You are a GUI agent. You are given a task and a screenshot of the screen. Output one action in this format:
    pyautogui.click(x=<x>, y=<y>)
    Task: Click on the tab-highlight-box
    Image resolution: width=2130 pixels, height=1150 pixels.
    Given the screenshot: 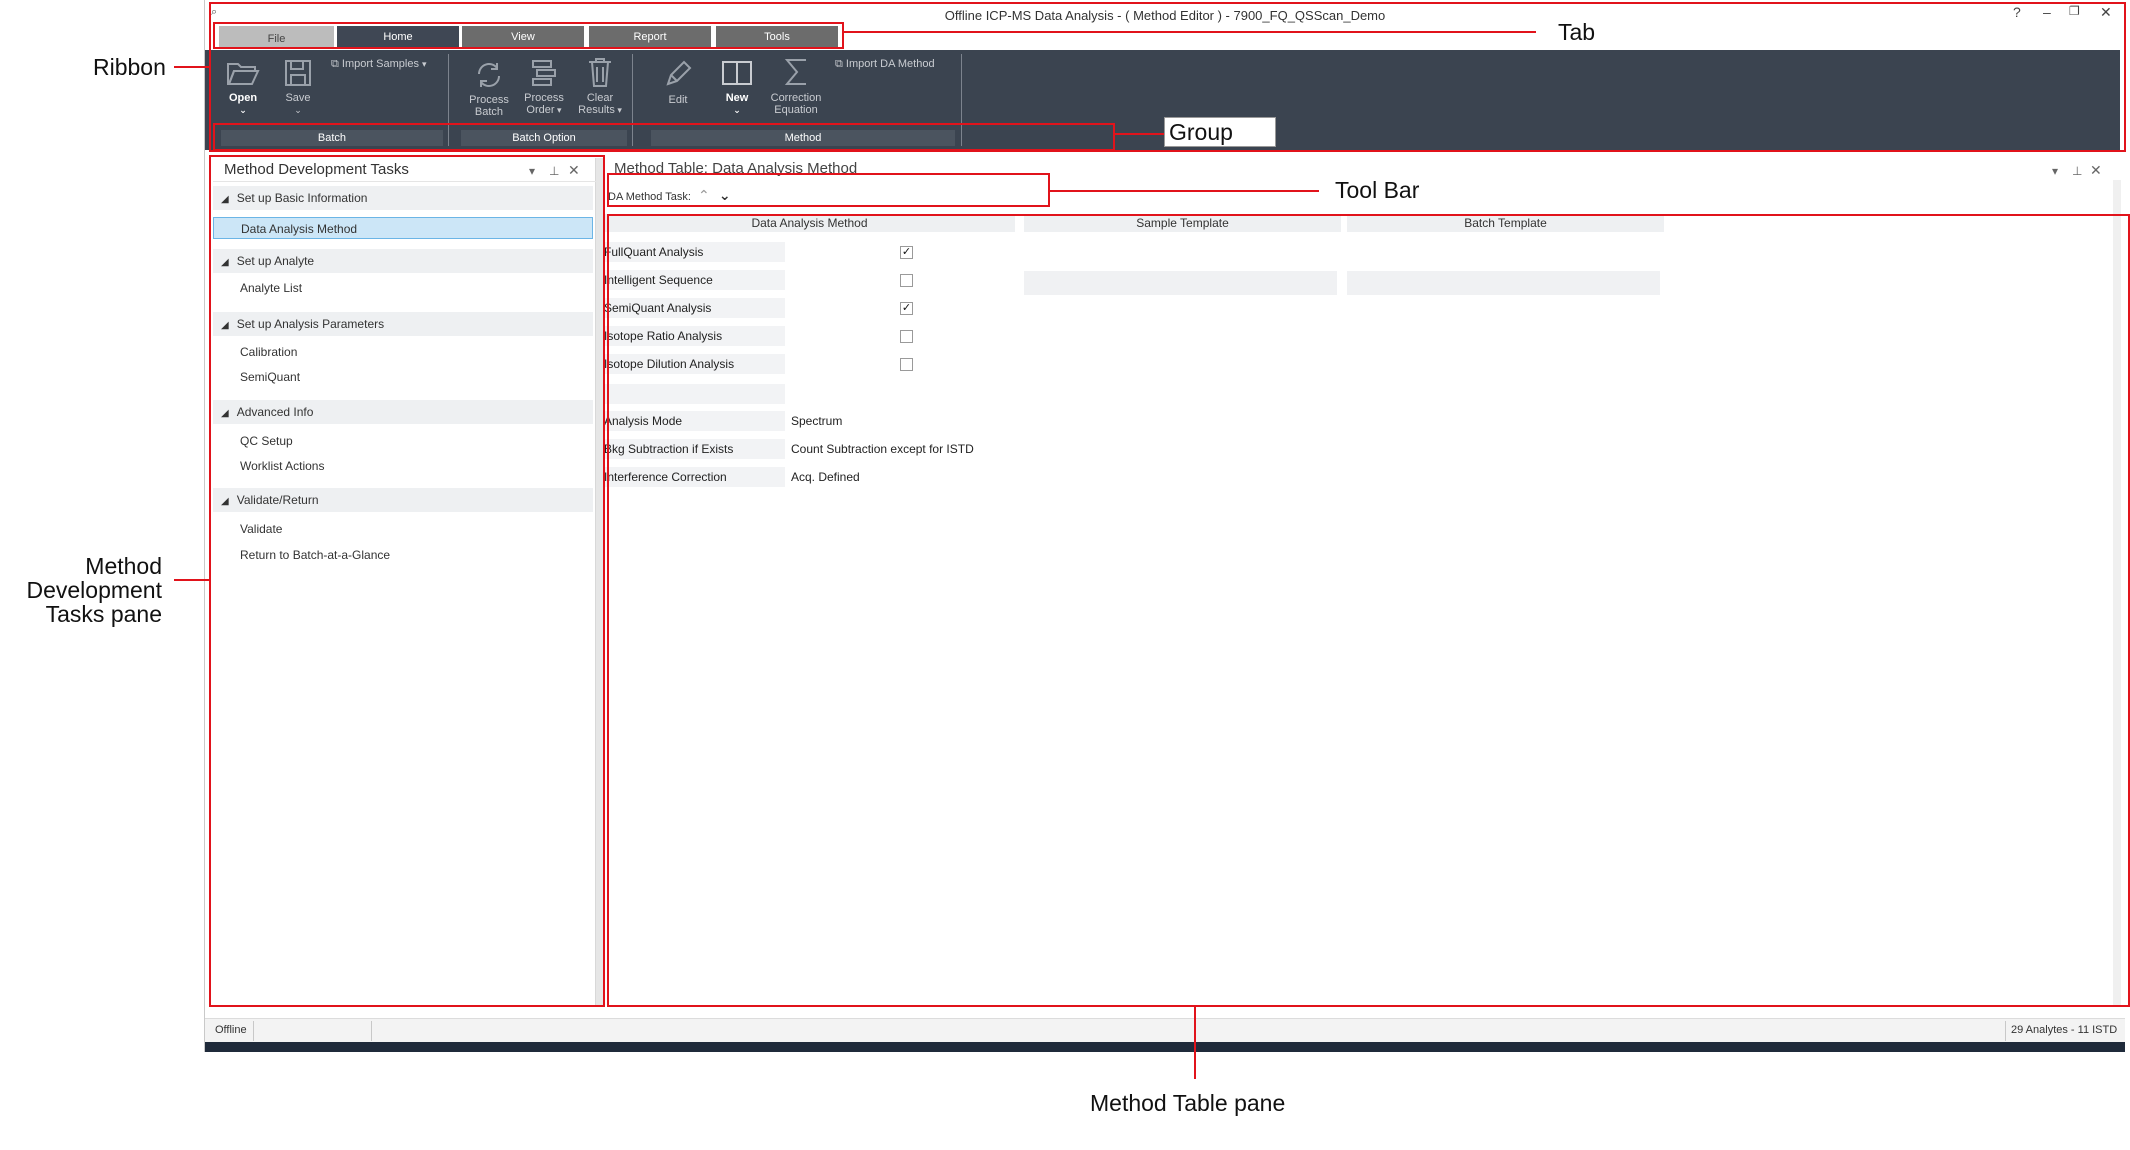 What is the action you would take?
    pyautogui.click(x=528, y=35)
    